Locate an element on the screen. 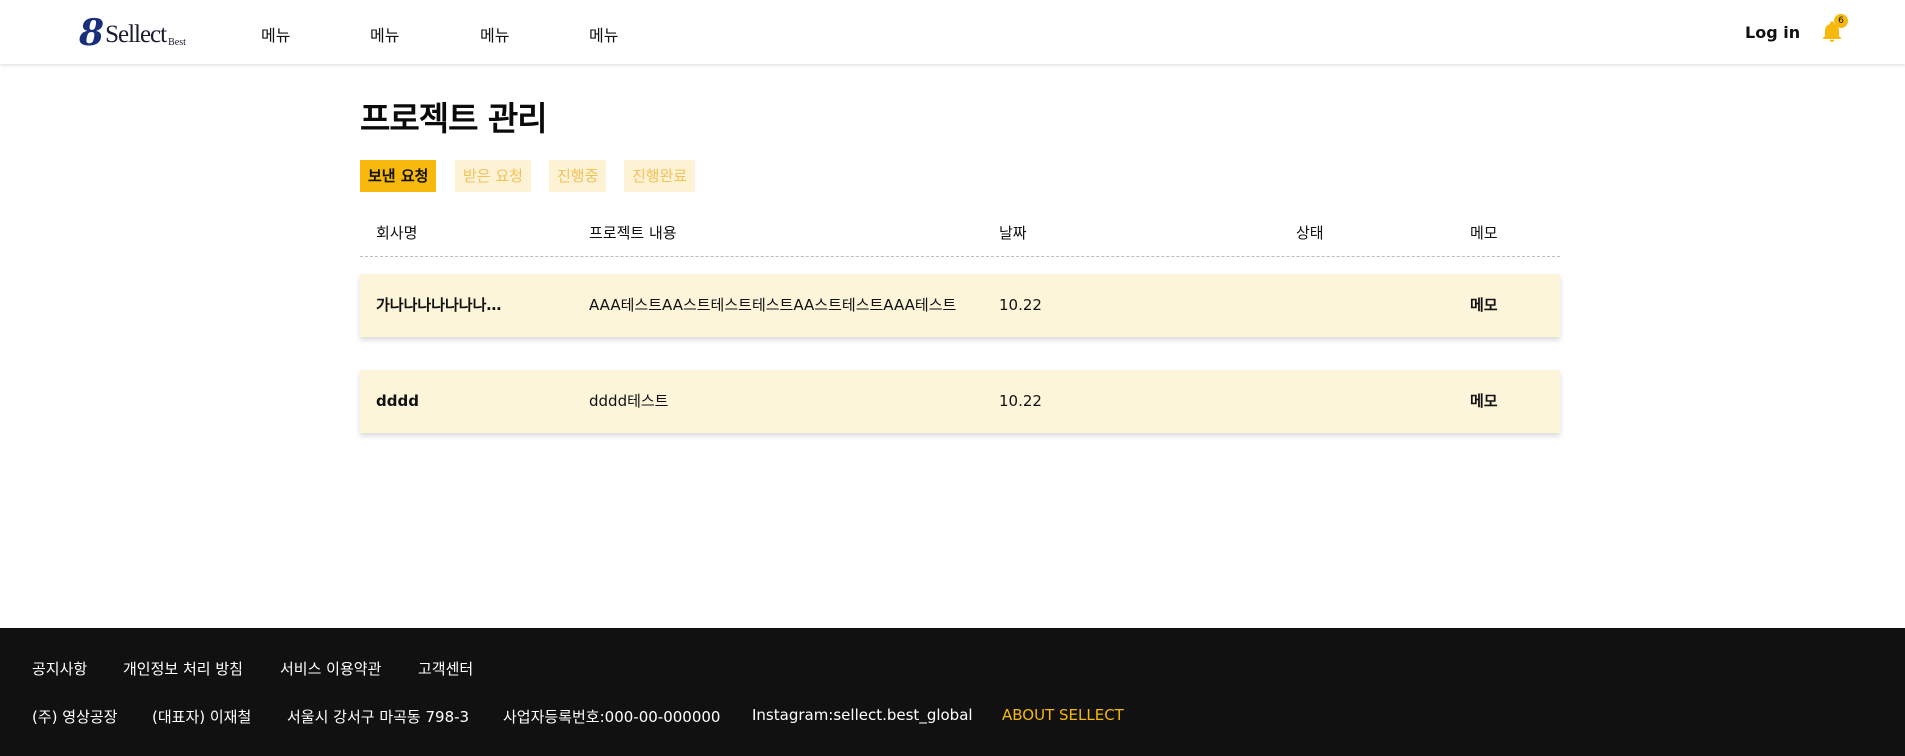 The image size is (1905, 756). row-content: dddd테스트 is located at coordinates (629, 401).